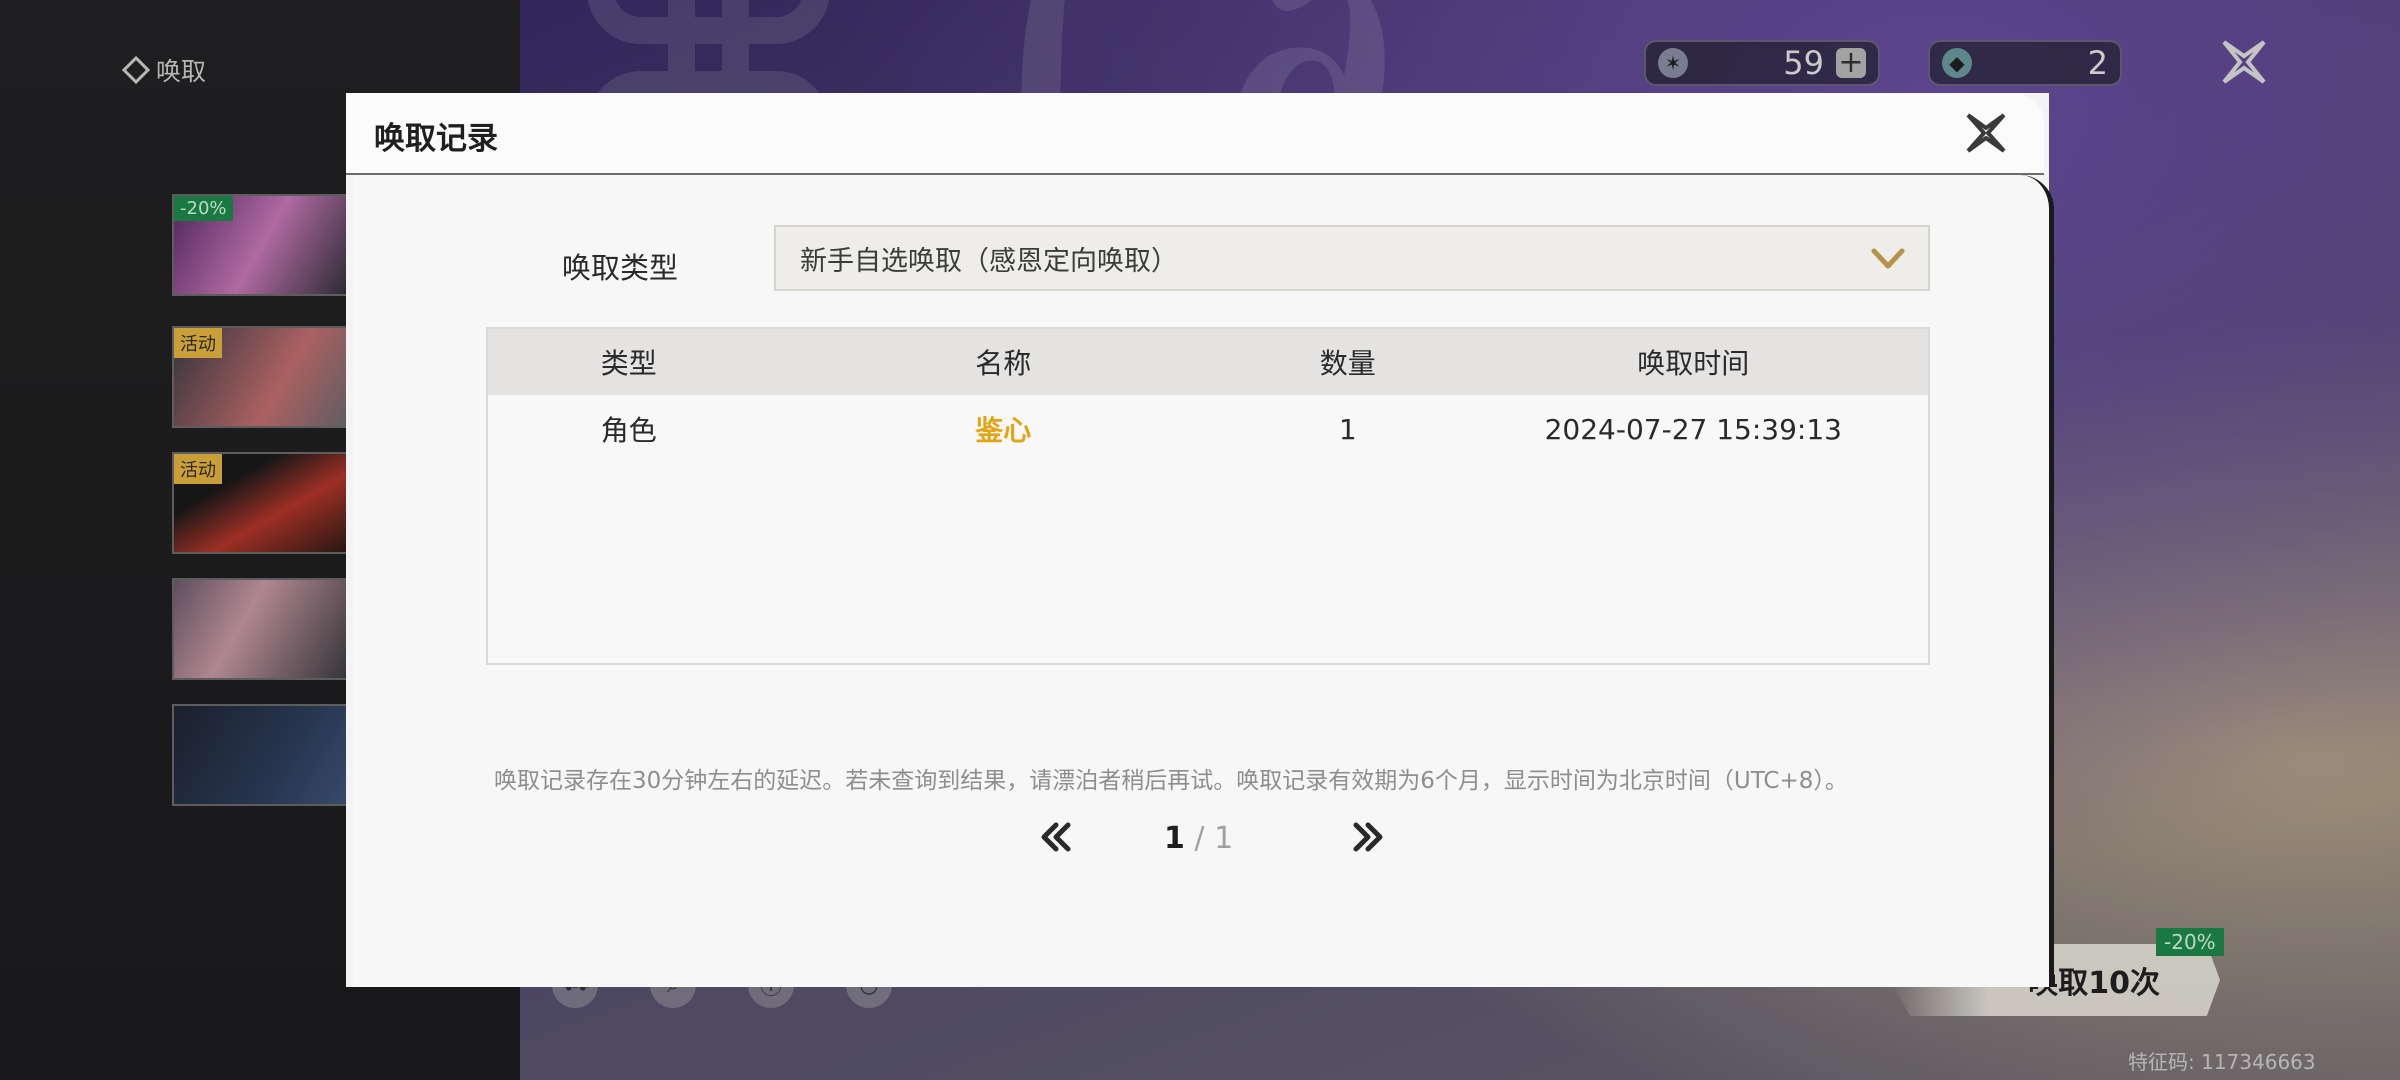  Describe the element at coordinates (1347, 363) in the screenshot. I see `column-header-count: 数量` at that location.